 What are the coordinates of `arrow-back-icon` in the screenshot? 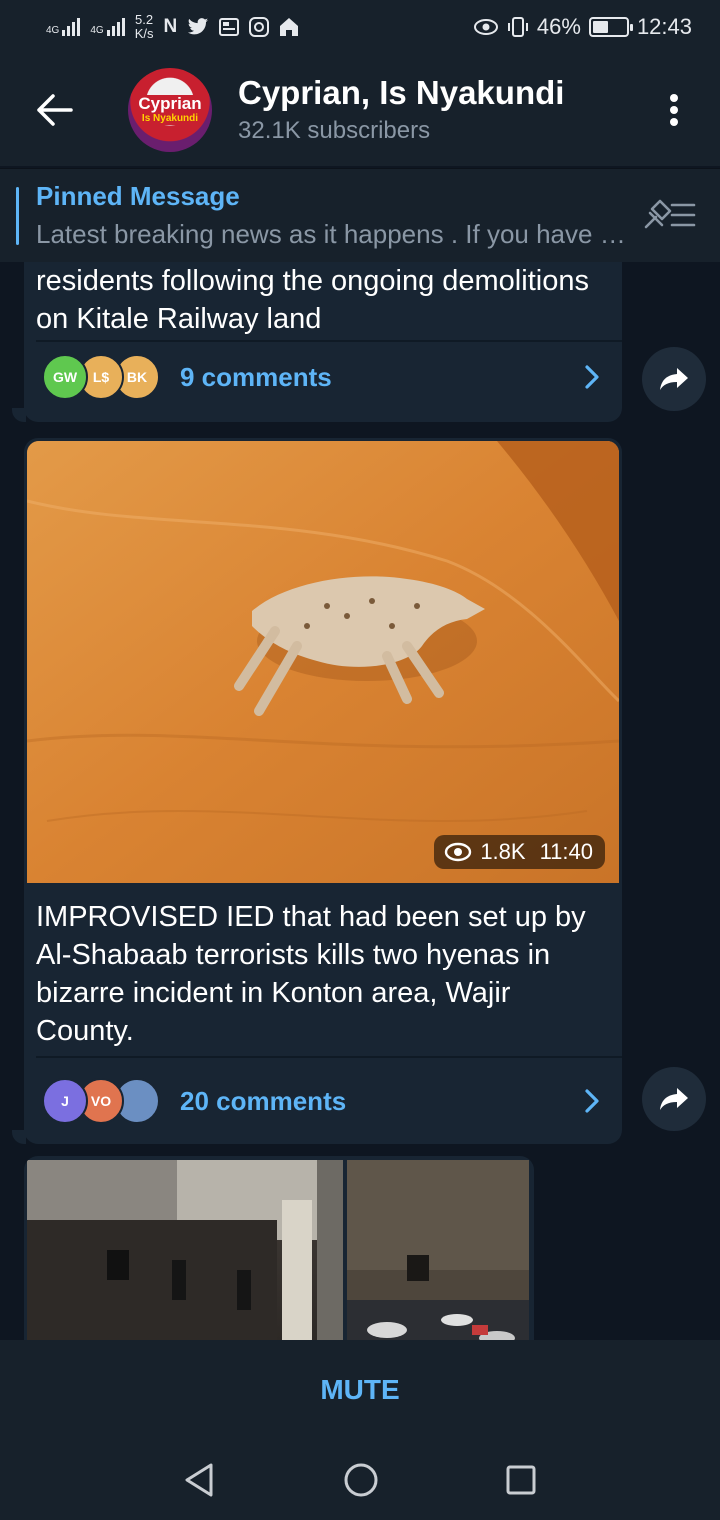 It's located at (55, 110).